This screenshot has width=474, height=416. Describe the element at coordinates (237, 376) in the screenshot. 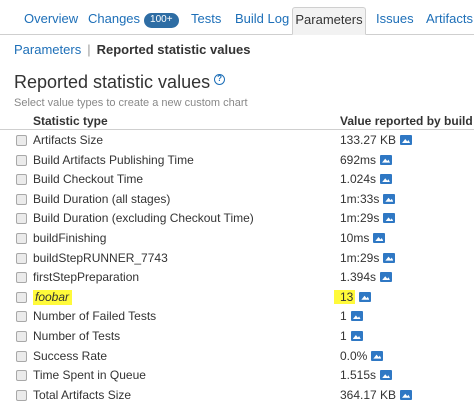

I see `table-row: Time Spent in Queue 1.515s` at that location.